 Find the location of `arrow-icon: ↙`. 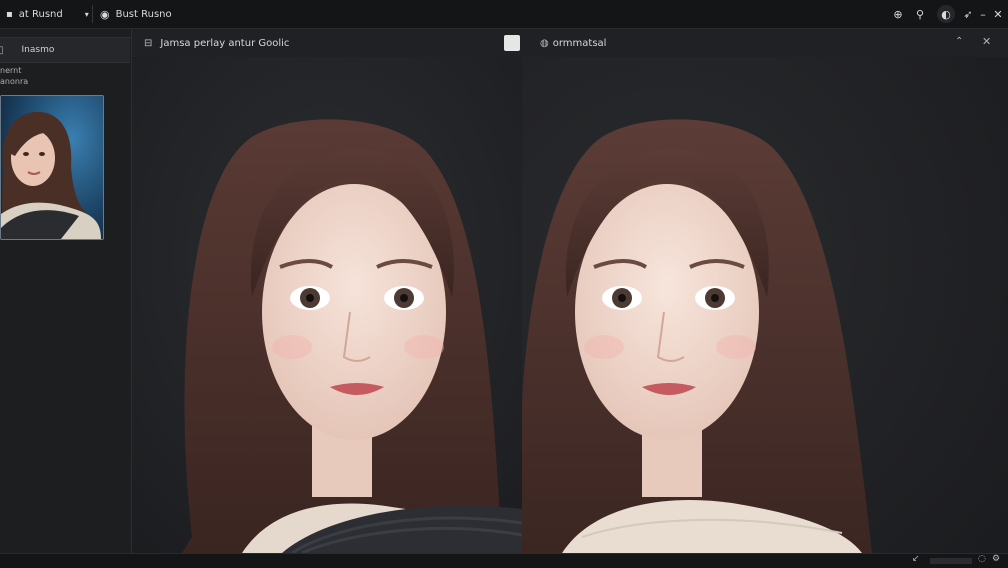

arrow-icon: ↙ is located at coordinates (916, 559).